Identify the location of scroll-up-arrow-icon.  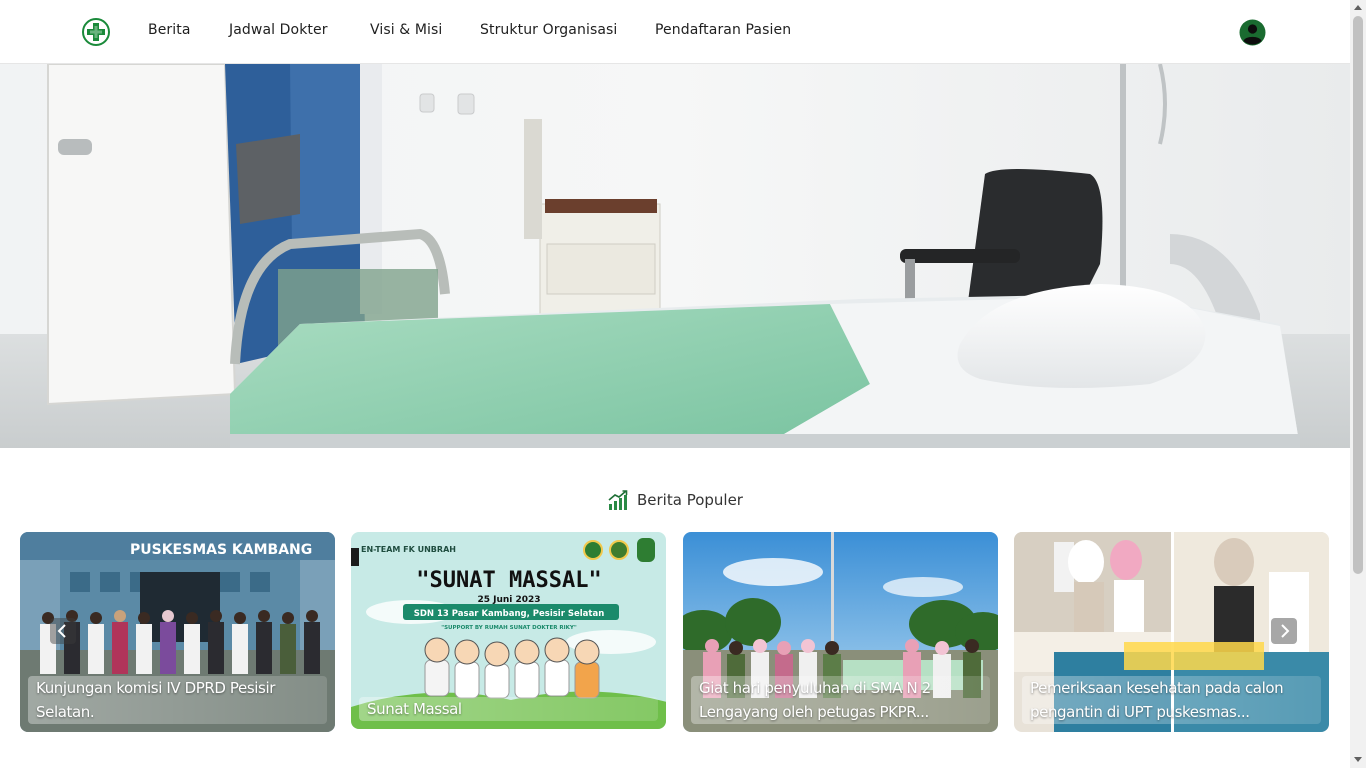
(1358, 7).